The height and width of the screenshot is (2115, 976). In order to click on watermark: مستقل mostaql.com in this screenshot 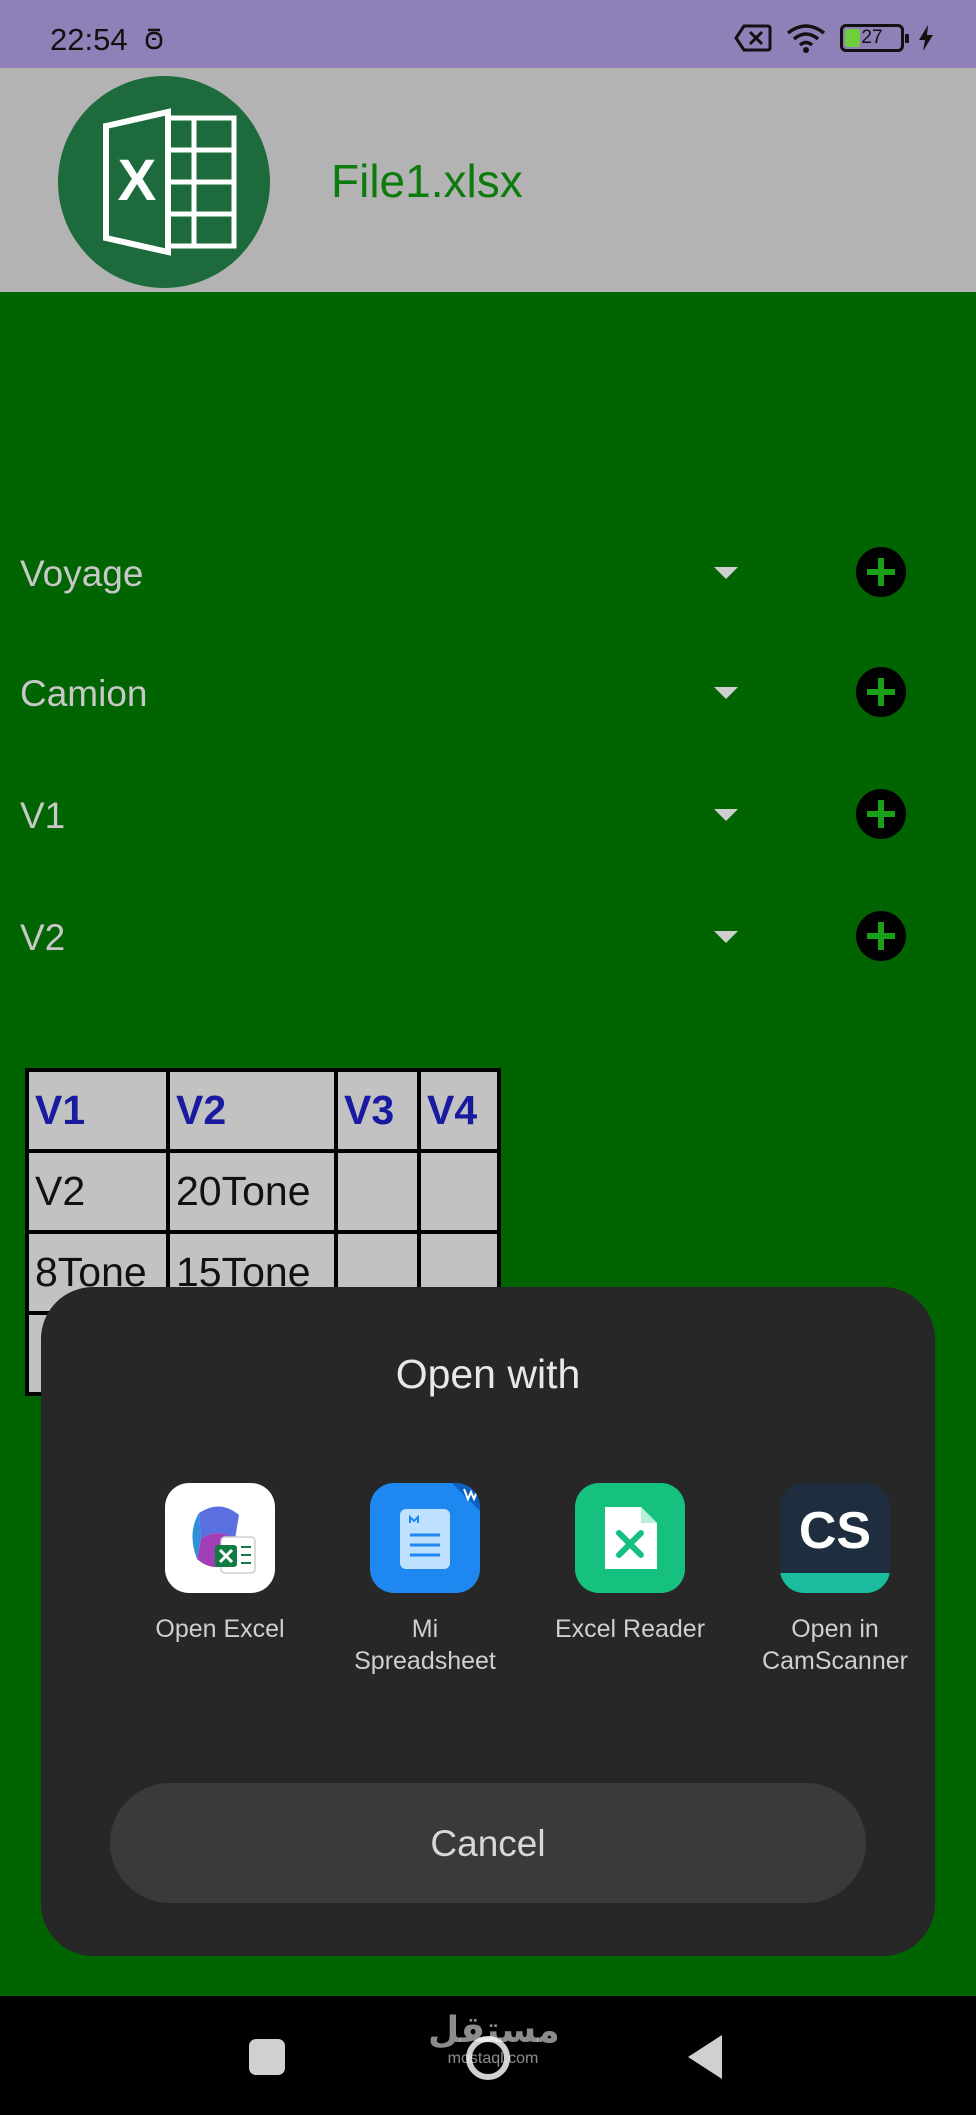, I will do `click(494, 2038)`.